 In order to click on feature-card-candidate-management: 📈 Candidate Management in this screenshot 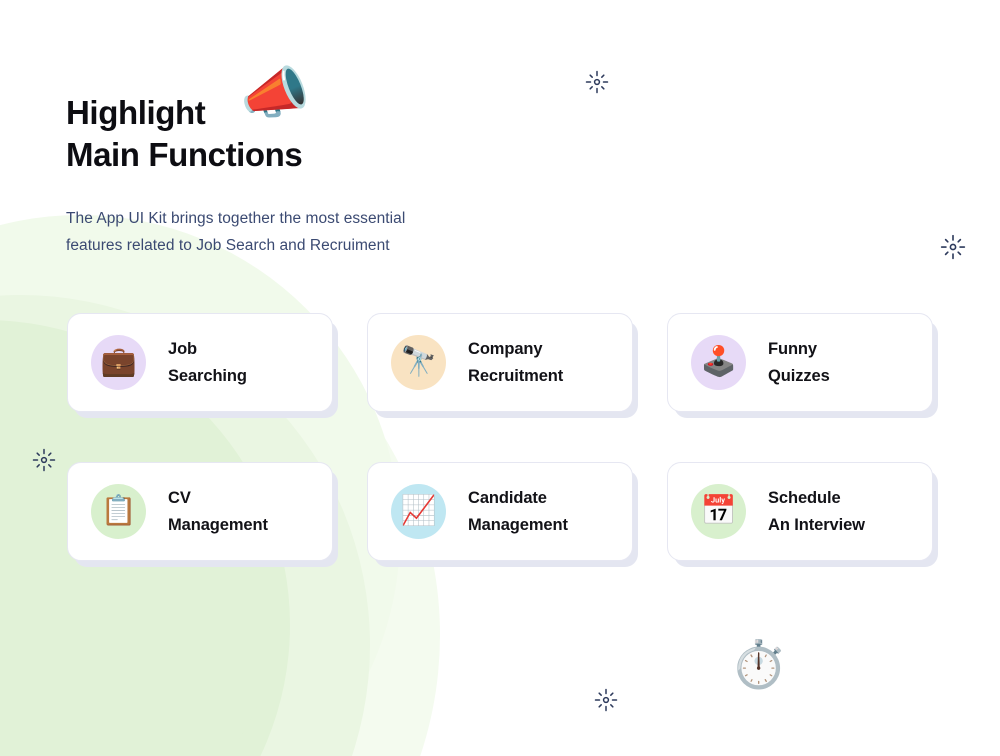, I will do `click(500, 511)`.